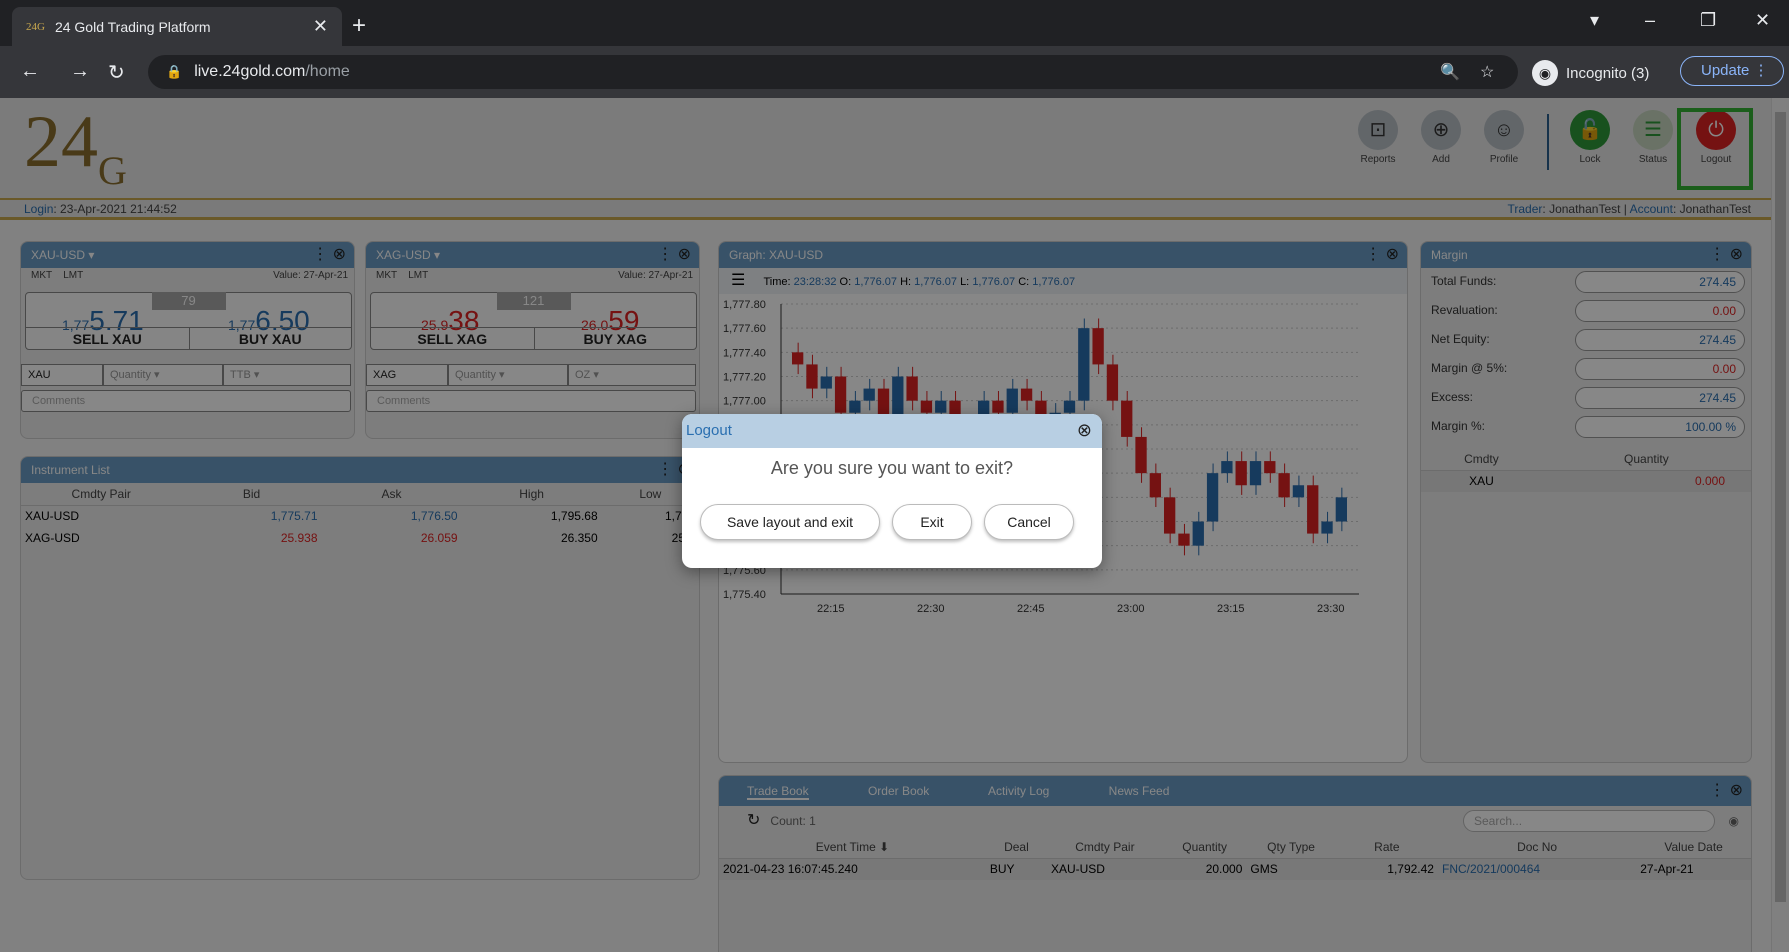 Image resolution: width=1789 pixels, height=952 pixels. Describe the element at coordinates (132, 26) in the screenshot. I see `tab-title: 24 Gold Trading Platform` at that location.